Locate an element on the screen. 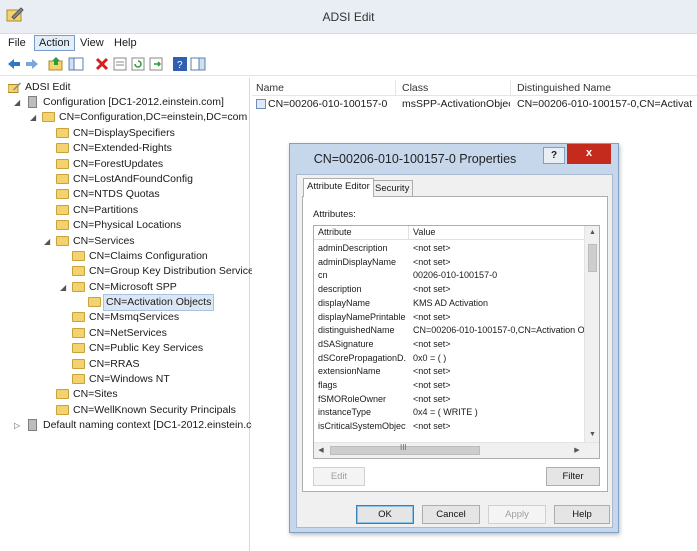  attribute-name: description is located at coordinates (340, 289).